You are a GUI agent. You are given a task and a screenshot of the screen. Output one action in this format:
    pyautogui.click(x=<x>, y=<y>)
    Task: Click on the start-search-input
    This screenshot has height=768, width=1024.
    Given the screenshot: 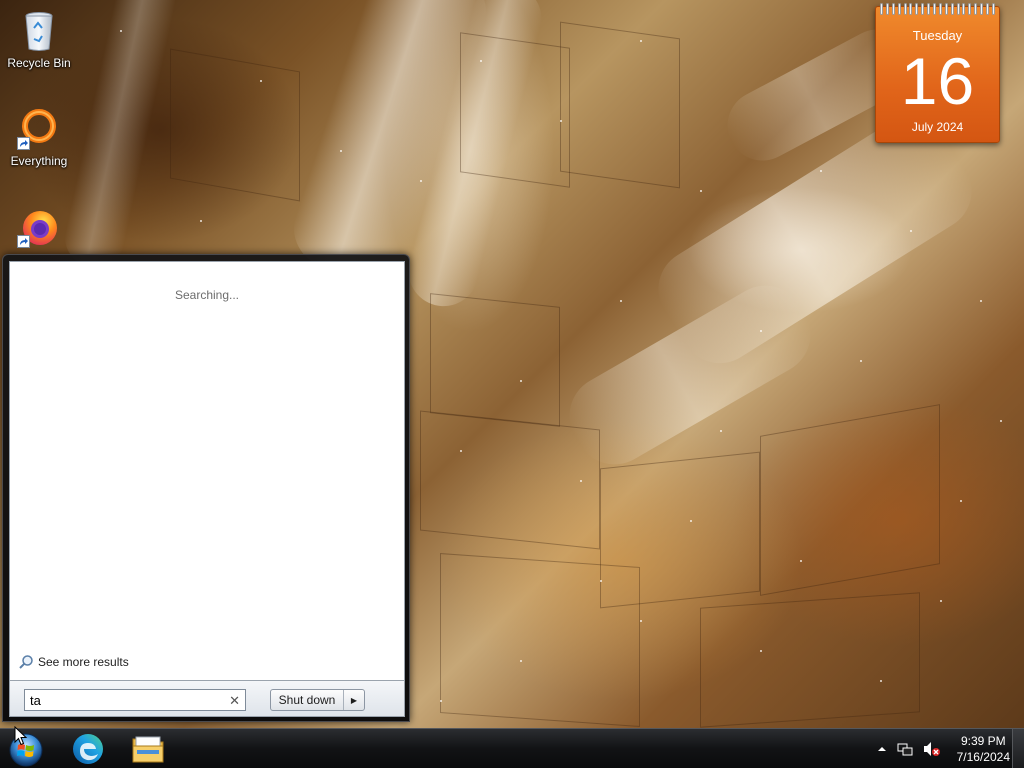 What is the action you would take?
    pyautogui.click(x=120, y=700)
    